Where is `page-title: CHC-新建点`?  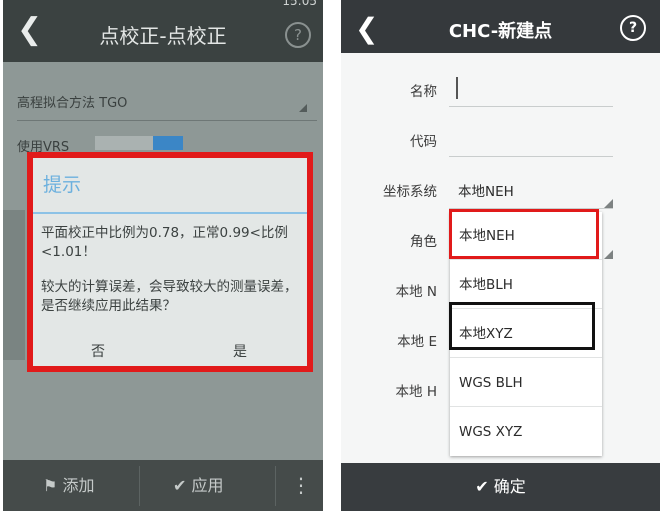 page-title: CHC-新建点 is located at coordinates (500, 31).